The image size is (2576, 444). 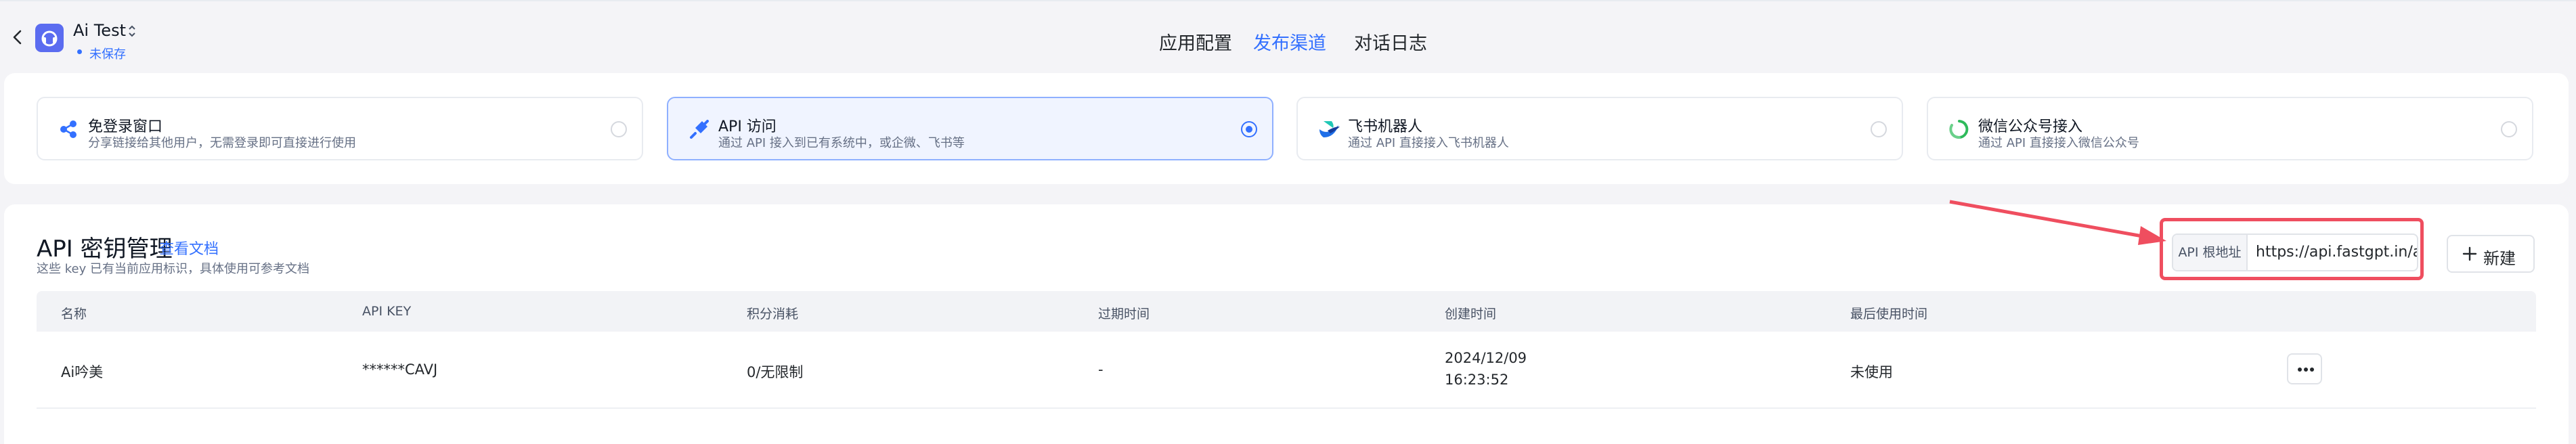 What do you see at coordinates (1124, 314) in the screenshot?
I see `column-header-expire: 过期时间` at bounding box center [1124, 314].